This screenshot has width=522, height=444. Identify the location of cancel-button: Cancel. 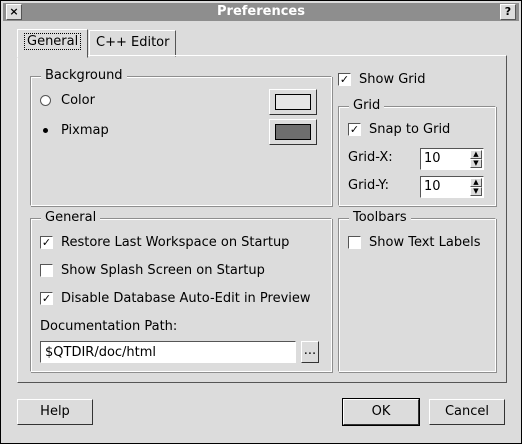
(467, 412).